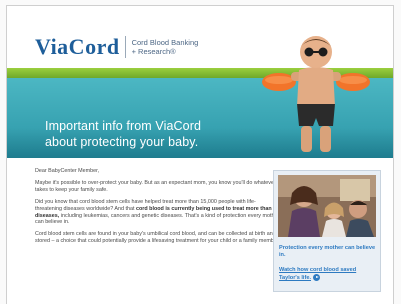 Image resolution: width=401 pixels, height=304 pixels. I want to click on hero-headline-line2: about protecting your baby., so click(122, 142).